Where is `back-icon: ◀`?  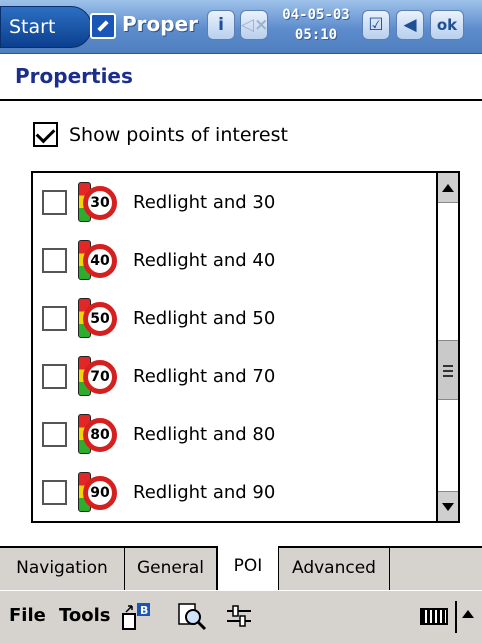
back-icon: ◀ is located at coordinates (410, 25).